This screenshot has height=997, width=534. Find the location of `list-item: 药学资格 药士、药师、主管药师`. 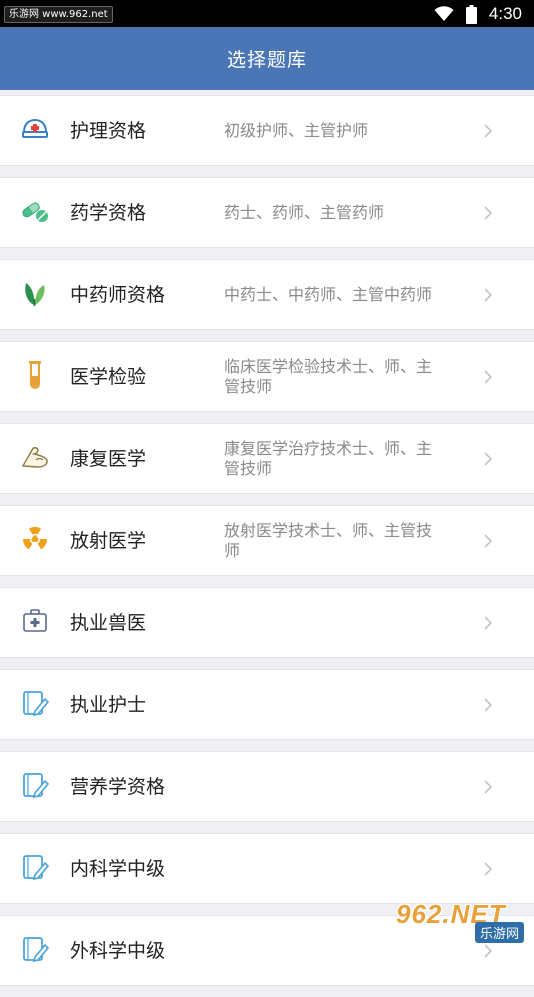

list-item: 药学资格 药士、药师、主管药师 is located at coordinates (267, 212).